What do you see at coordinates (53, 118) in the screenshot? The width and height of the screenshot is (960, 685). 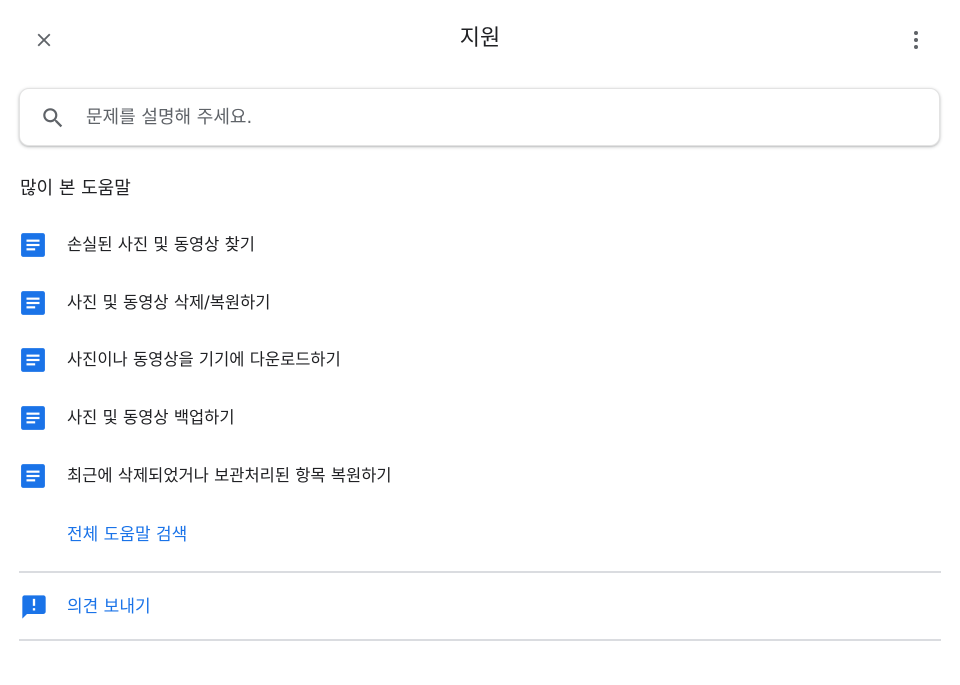 I see `search-icon` at bounding box center [53, 118].